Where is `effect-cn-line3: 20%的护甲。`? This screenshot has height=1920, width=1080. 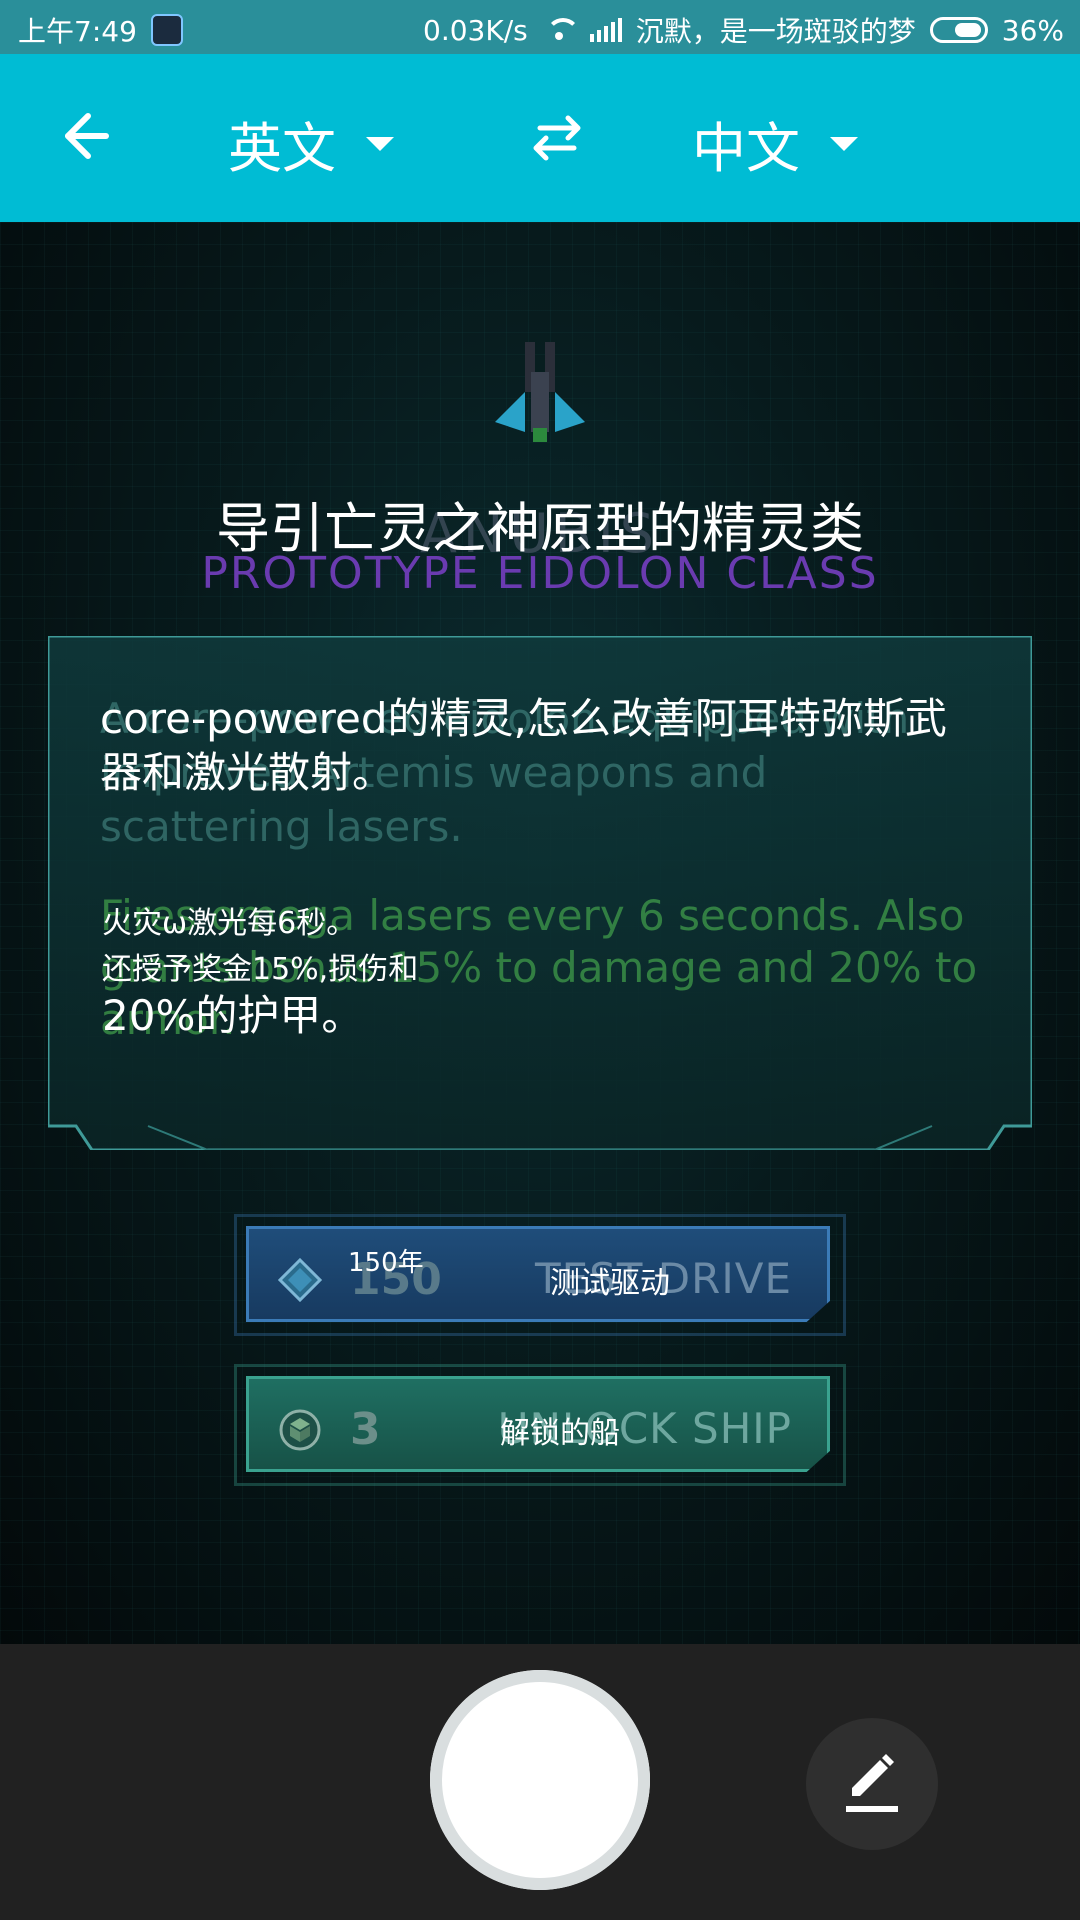
effect-cn-line3: 20%的护甲。 is located at coordinates (233, 1015).